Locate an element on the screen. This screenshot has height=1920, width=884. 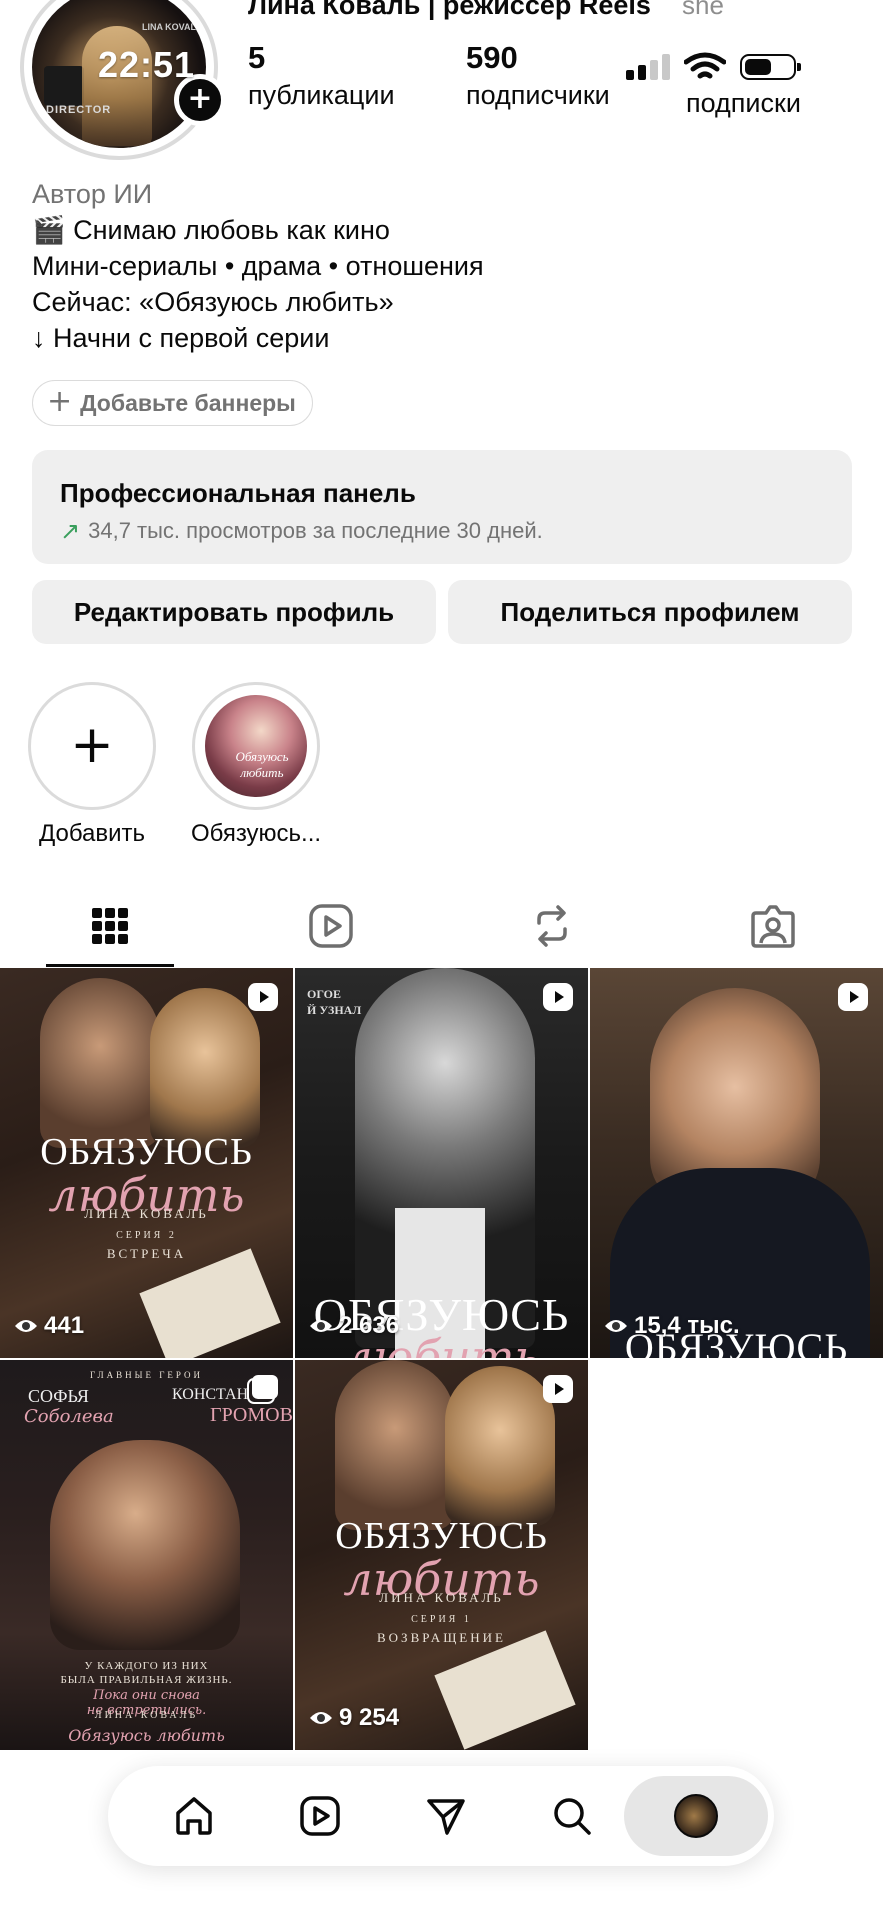
post-views: 441 is located at coordinates (49, 1326).